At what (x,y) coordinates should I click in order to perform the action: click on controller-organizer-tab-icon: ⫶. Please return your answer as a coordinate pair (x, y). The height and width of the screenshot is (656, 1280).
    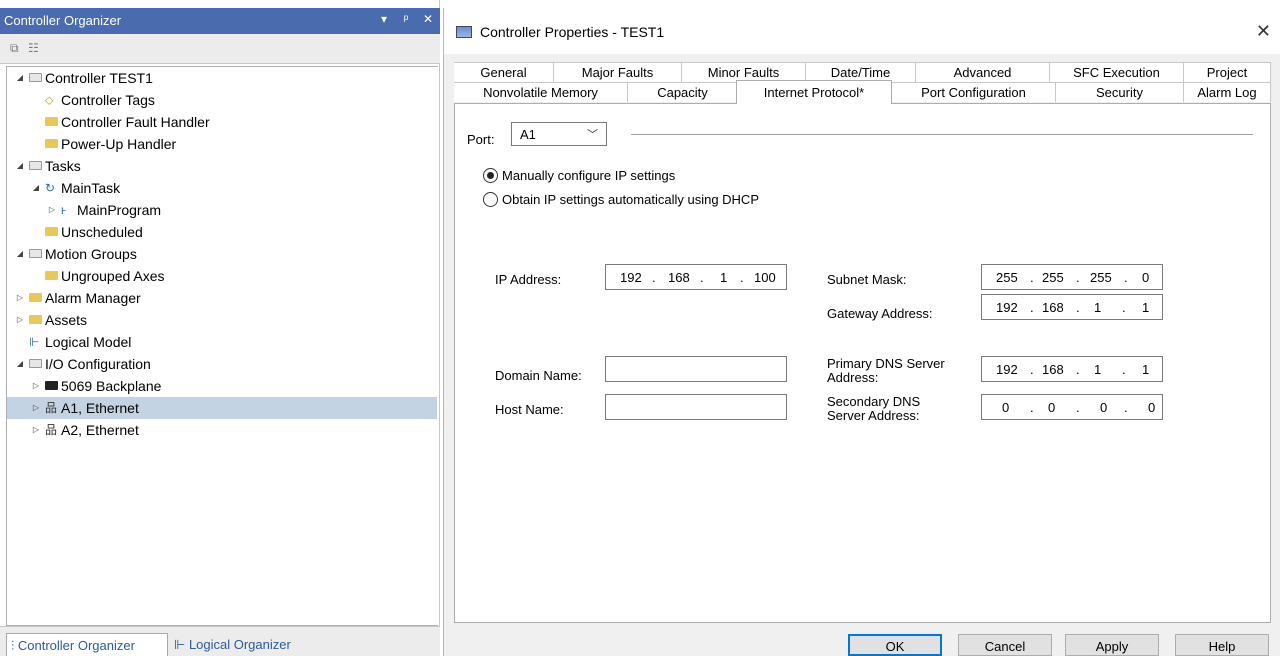
    Looking at the image, I should click on (14, 645).